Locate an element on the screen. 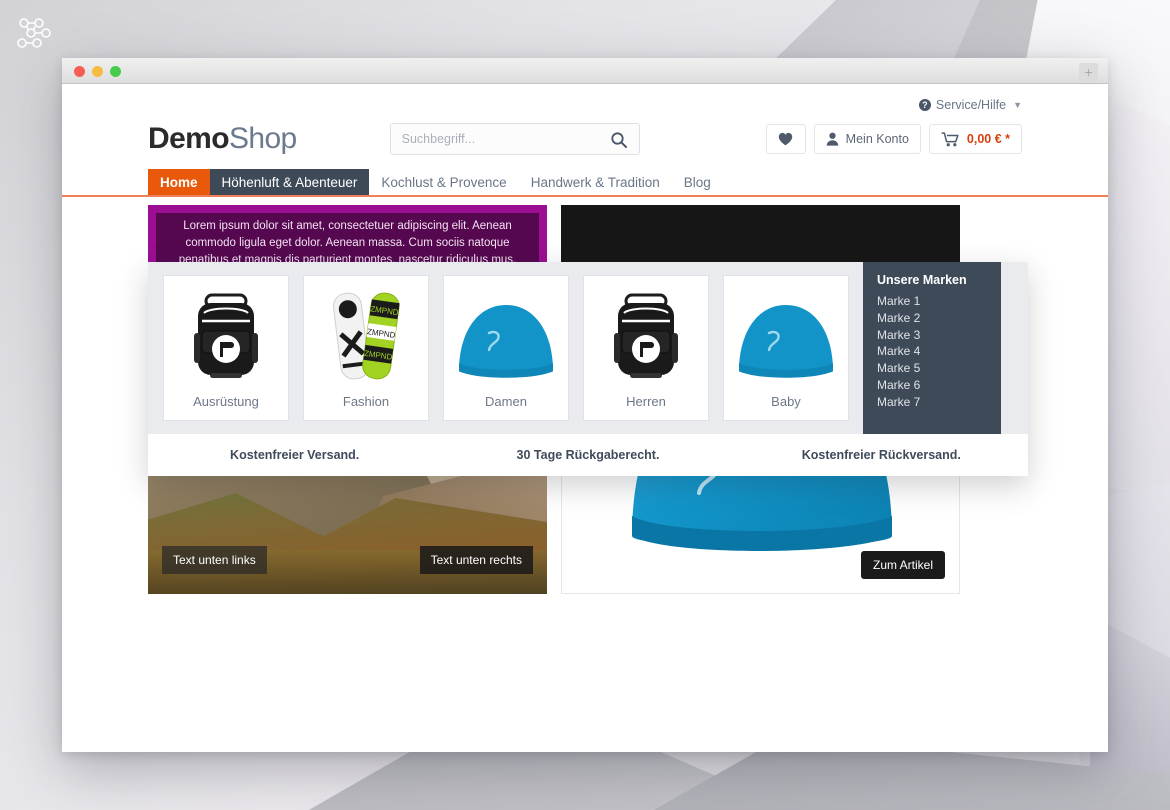  window-controls is located at coordinates (97, 71).